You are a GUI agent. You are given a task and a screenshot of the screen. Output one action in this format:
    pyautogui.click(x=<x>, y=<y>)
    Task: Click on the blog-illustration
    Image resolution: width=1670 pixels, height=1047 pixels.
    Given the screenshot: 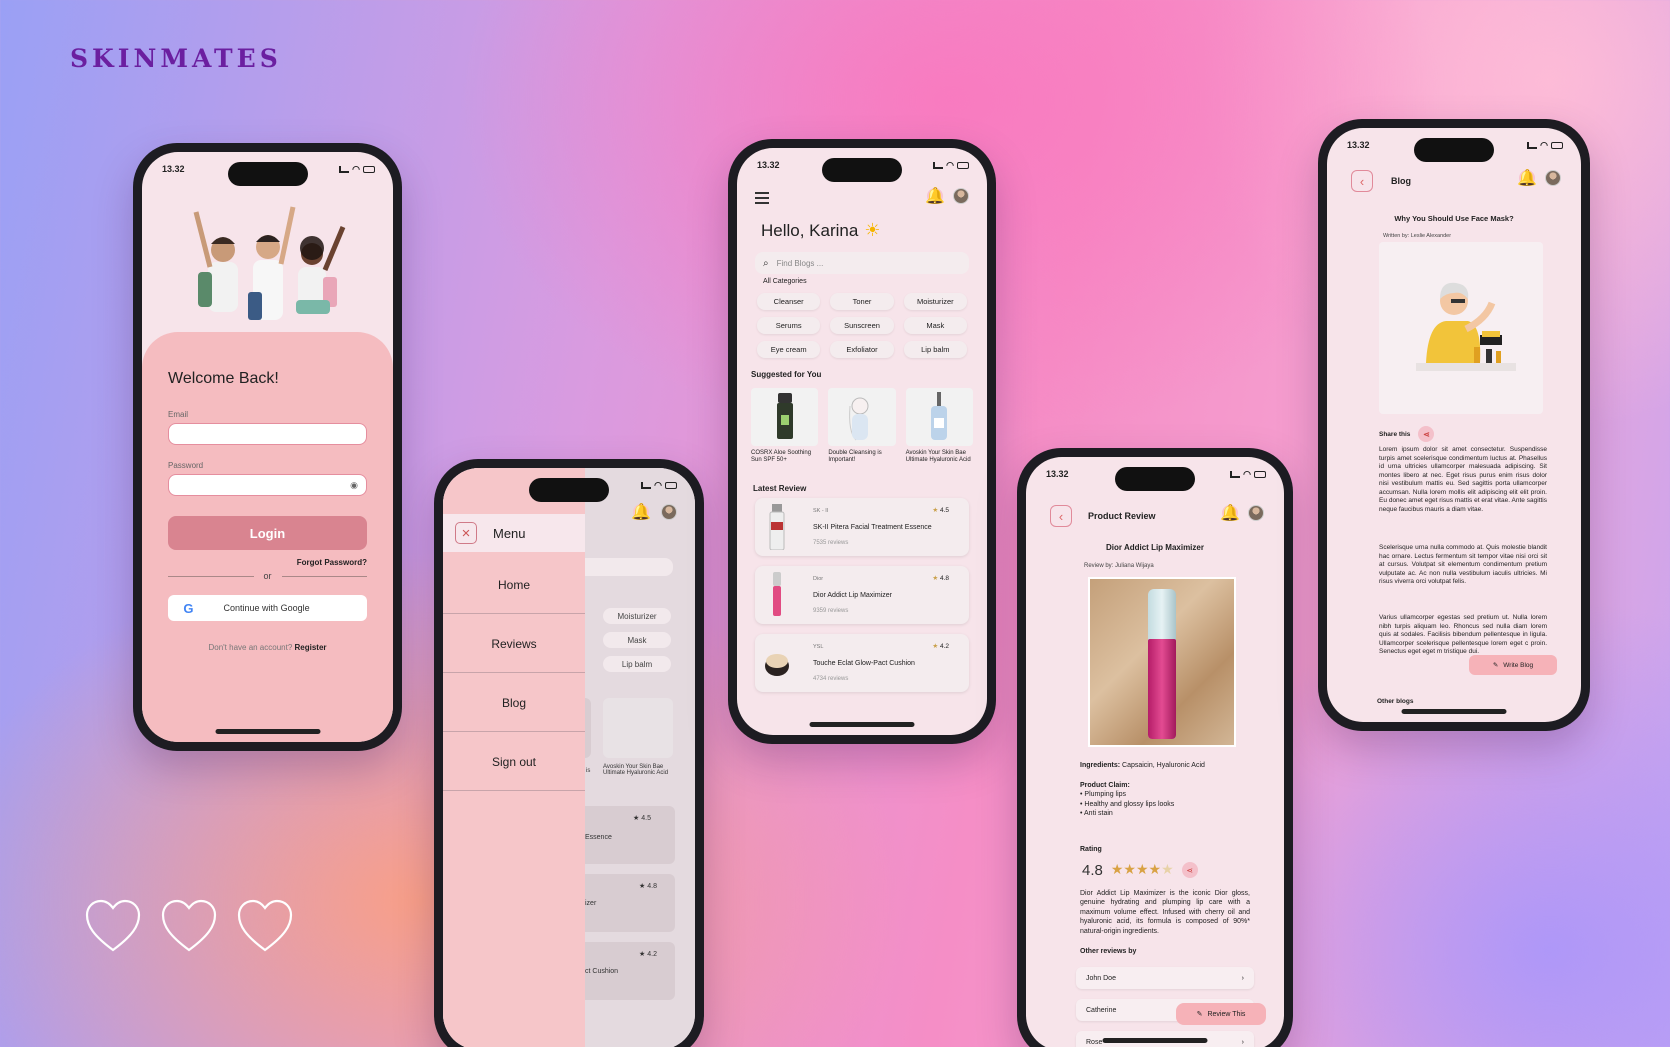 What is the action you would take?
    pyautogui.click(x=1461, y=328)
    